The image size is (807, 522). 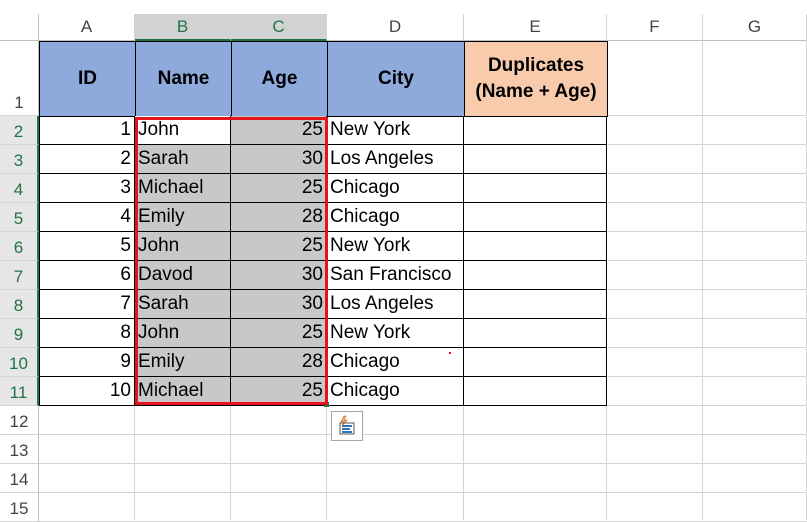 I want to click on header-age: Age, so click(x=279, y=79).